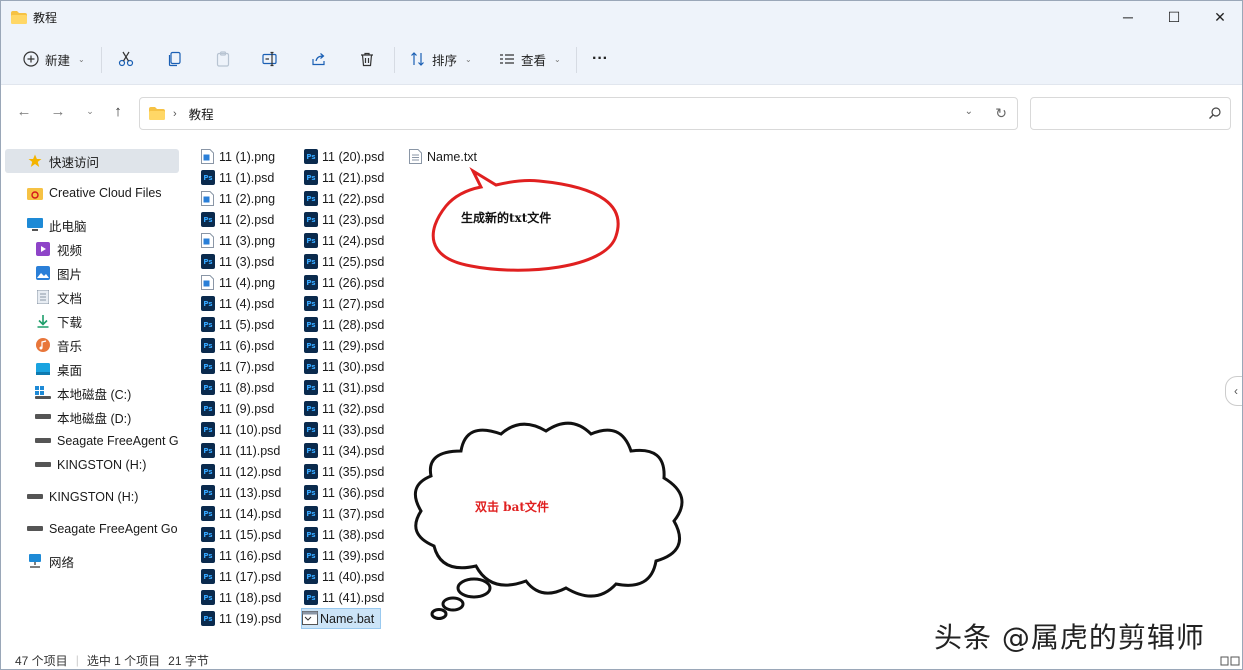 The height and width of the screenshot is (670, 1243). What do you see at coordinates (353, 345) in the screenshot?
I see `file-name: 11 (29).psd` at bounding box center [353, 345].